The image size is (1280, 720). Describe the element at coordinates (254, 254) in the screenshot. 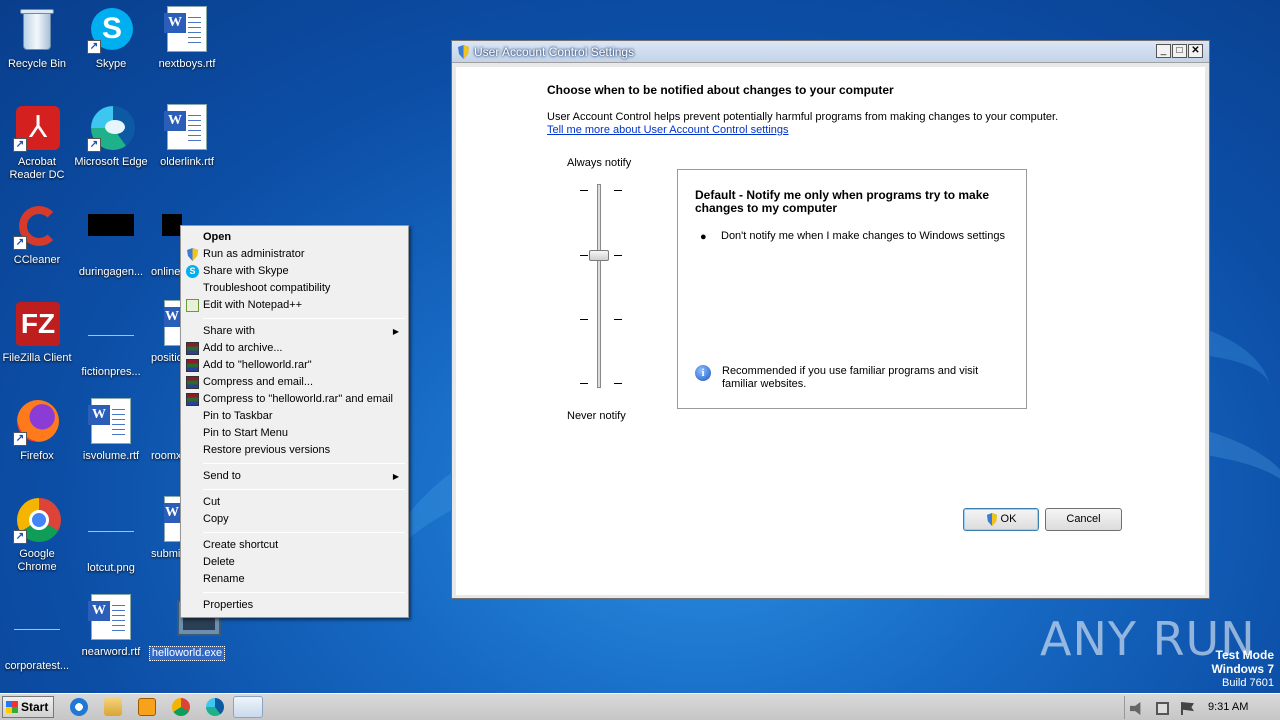

I see `menu-item-label: Run as administrator` at that location.